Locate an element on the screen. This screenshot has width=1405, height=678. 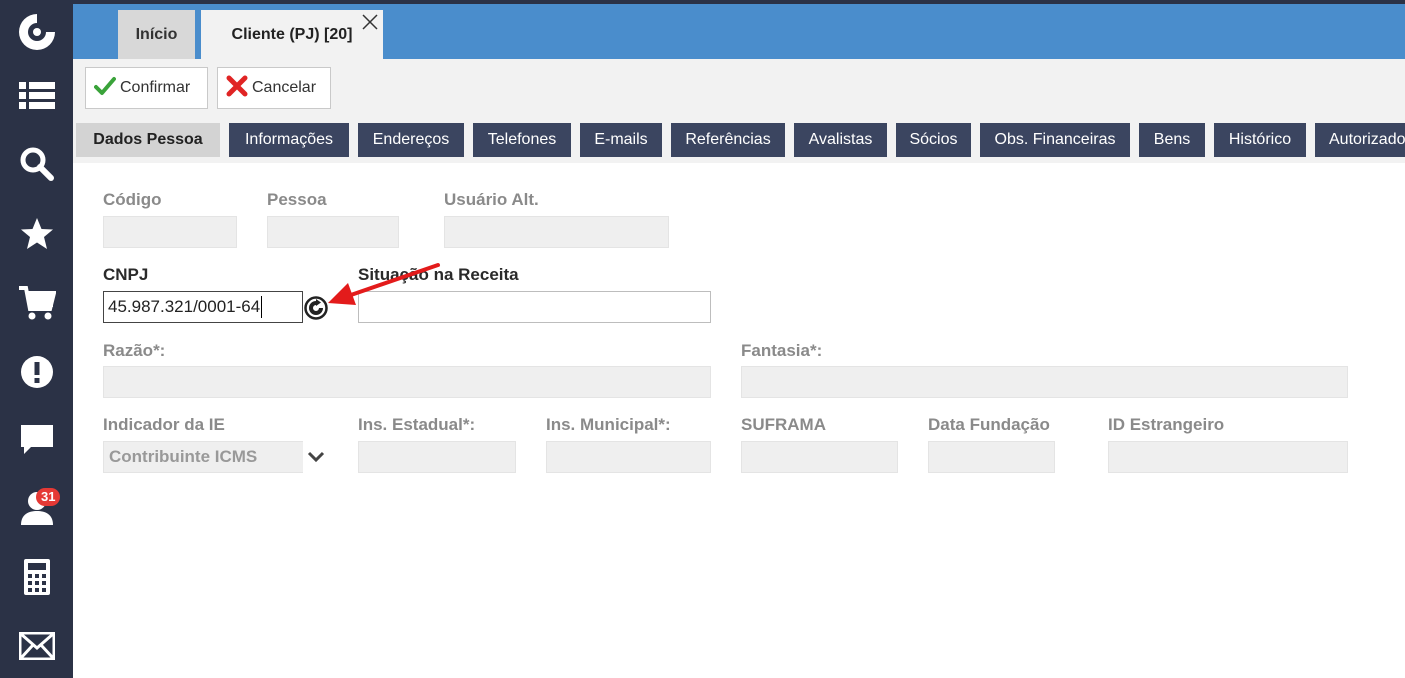
usuario-alt-label: Usuário Alt. is located at coordinates (491, 199).